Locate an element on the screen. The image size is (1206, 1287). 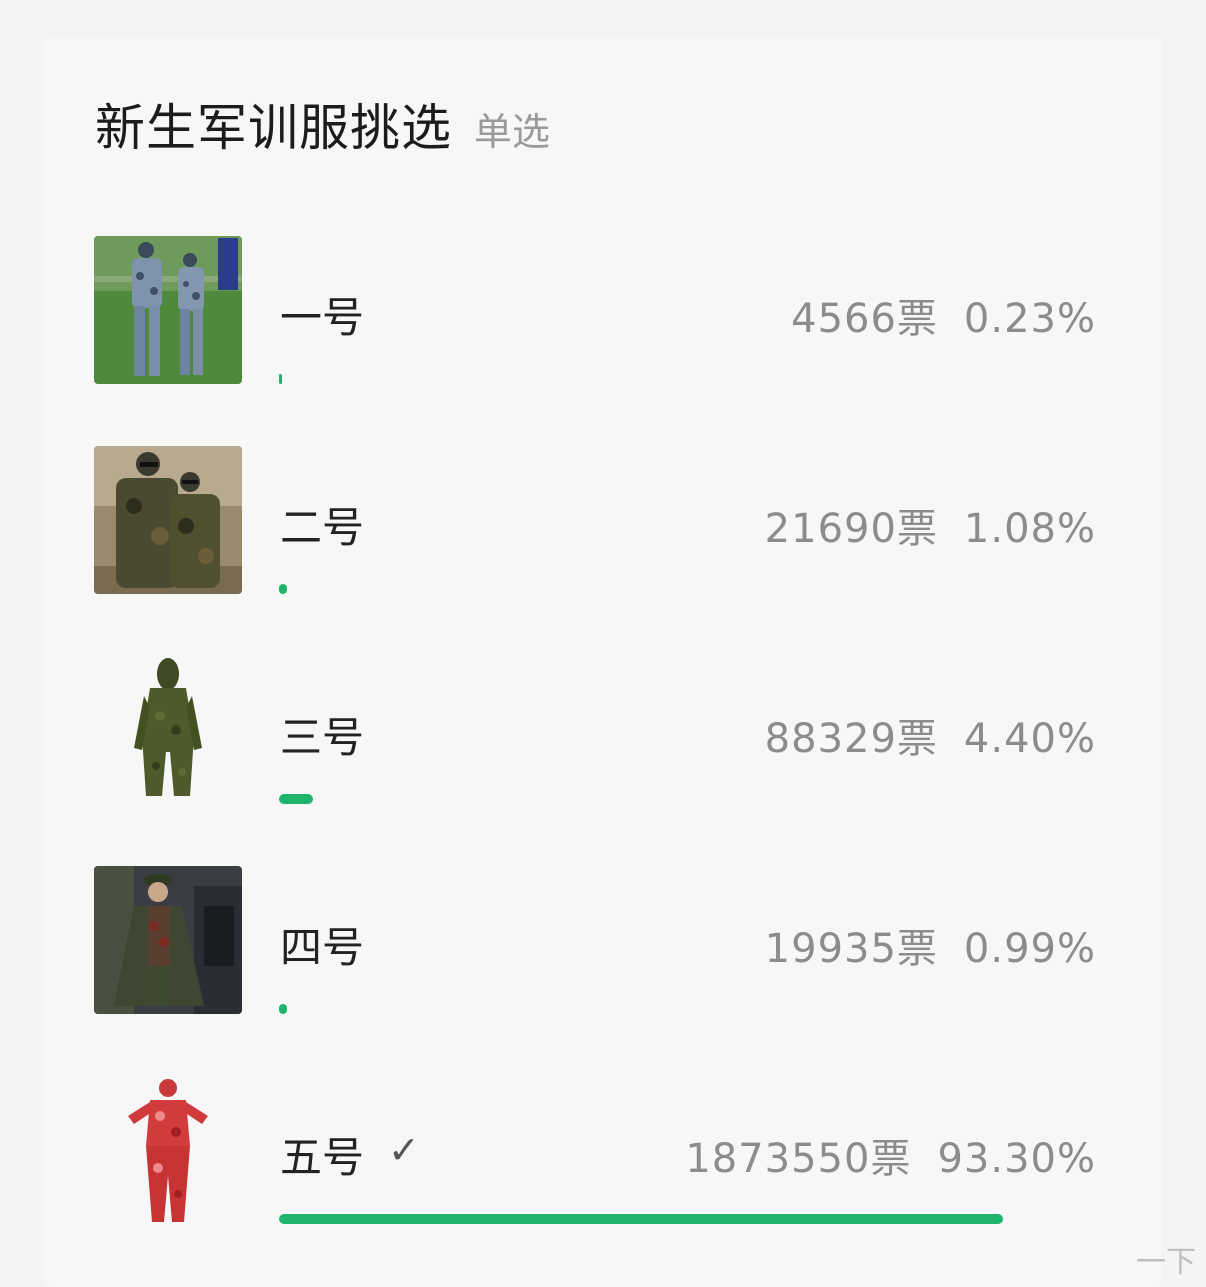
poll-option-5: 五号 ✓ 1873550票 93.30% is located at coordinates (603, 1156).